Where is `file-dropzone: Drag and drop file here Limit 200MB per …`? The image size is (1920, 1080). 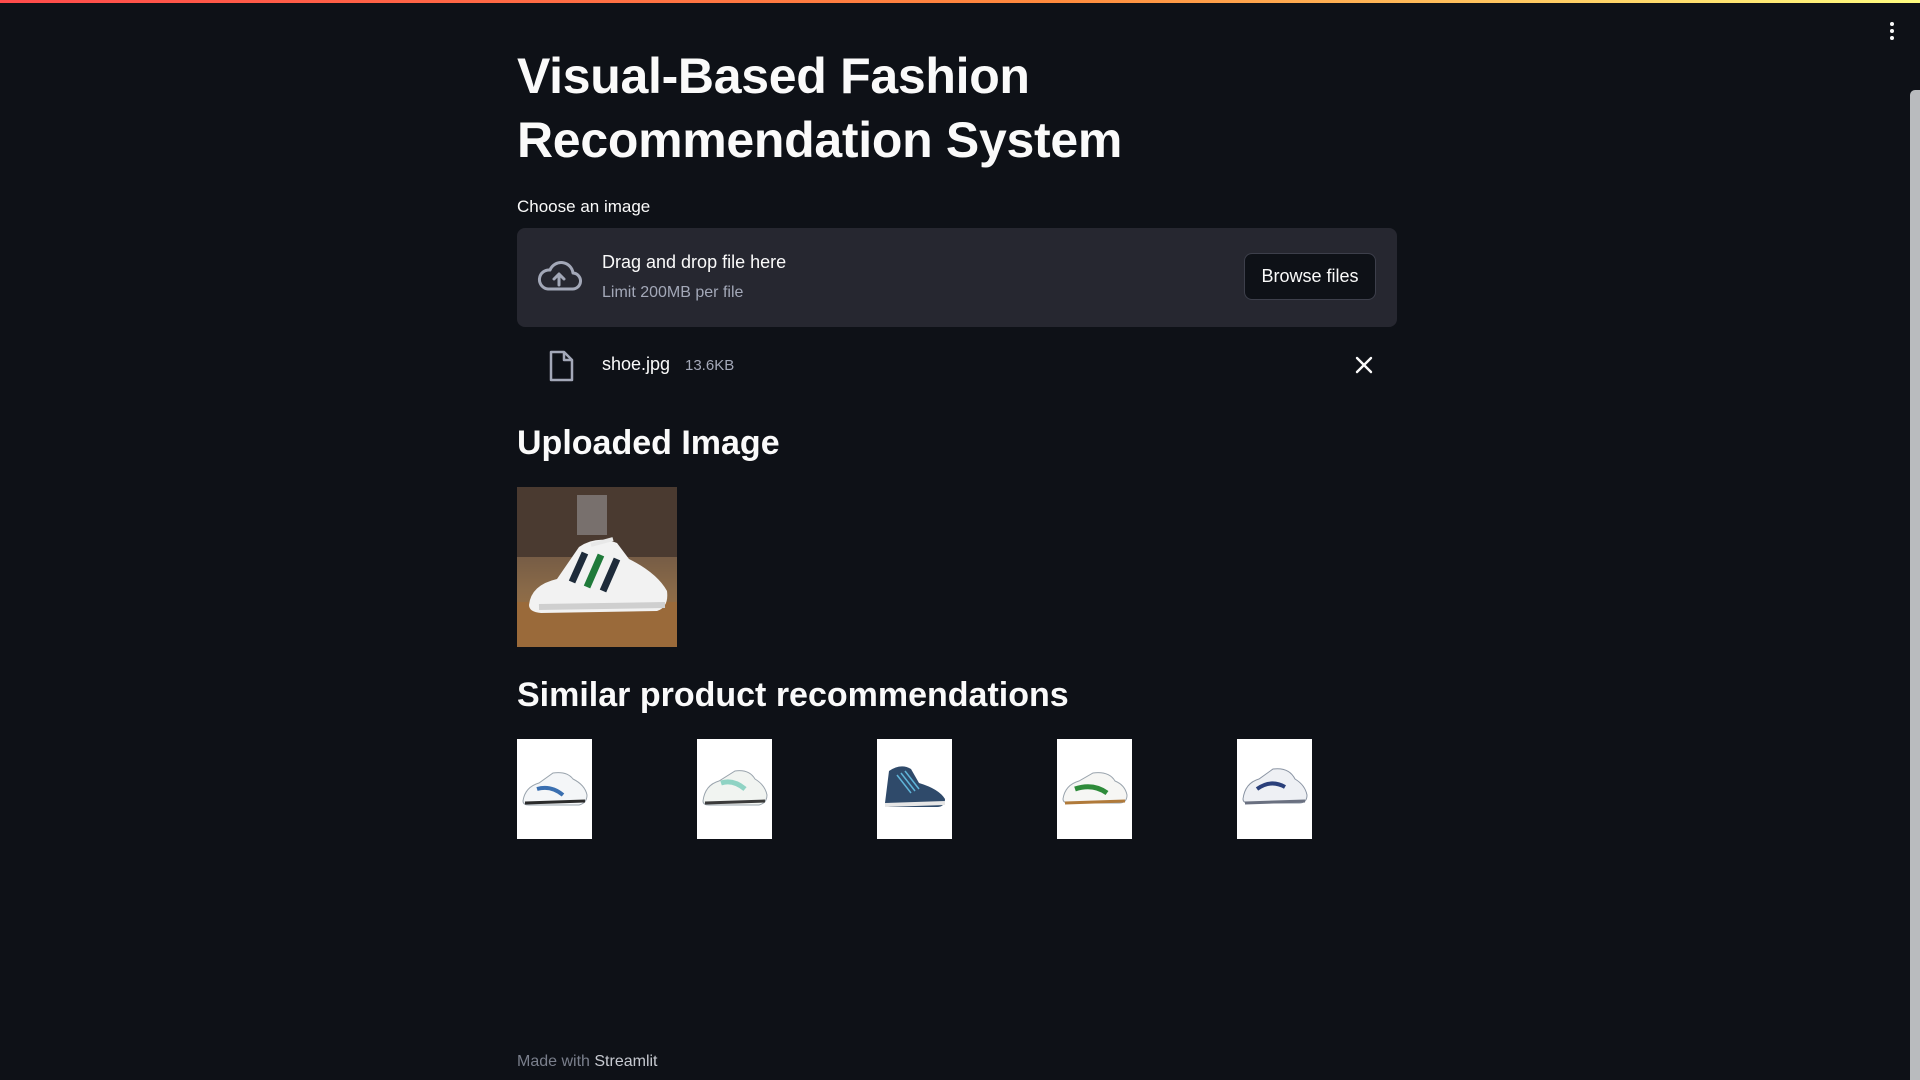
file-dropzone: Drag and drop file here Limit 200MB per … is located at coordinates (957, 277).